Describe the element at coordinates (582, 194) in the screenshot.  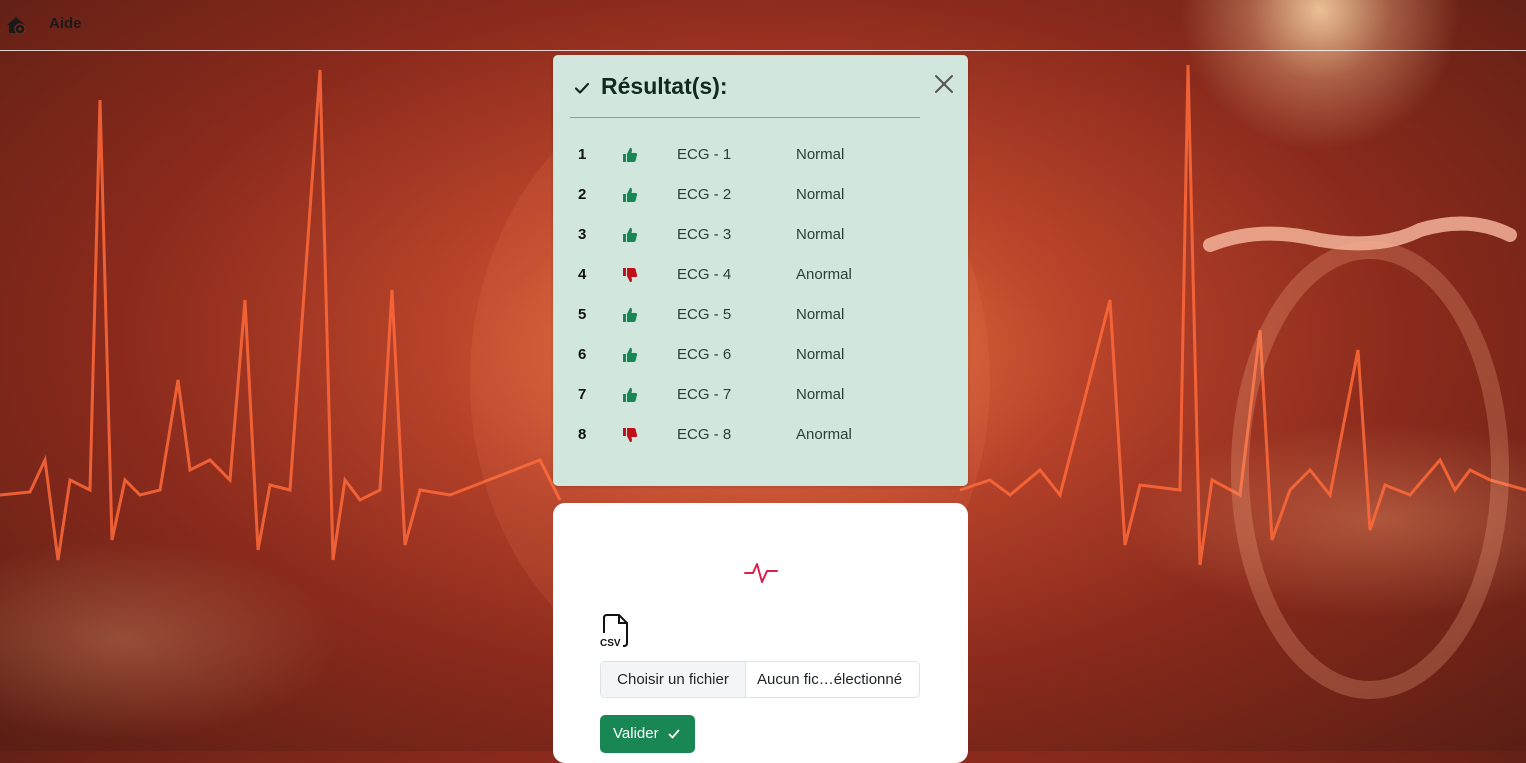
I see `result-index: 2` at that location.